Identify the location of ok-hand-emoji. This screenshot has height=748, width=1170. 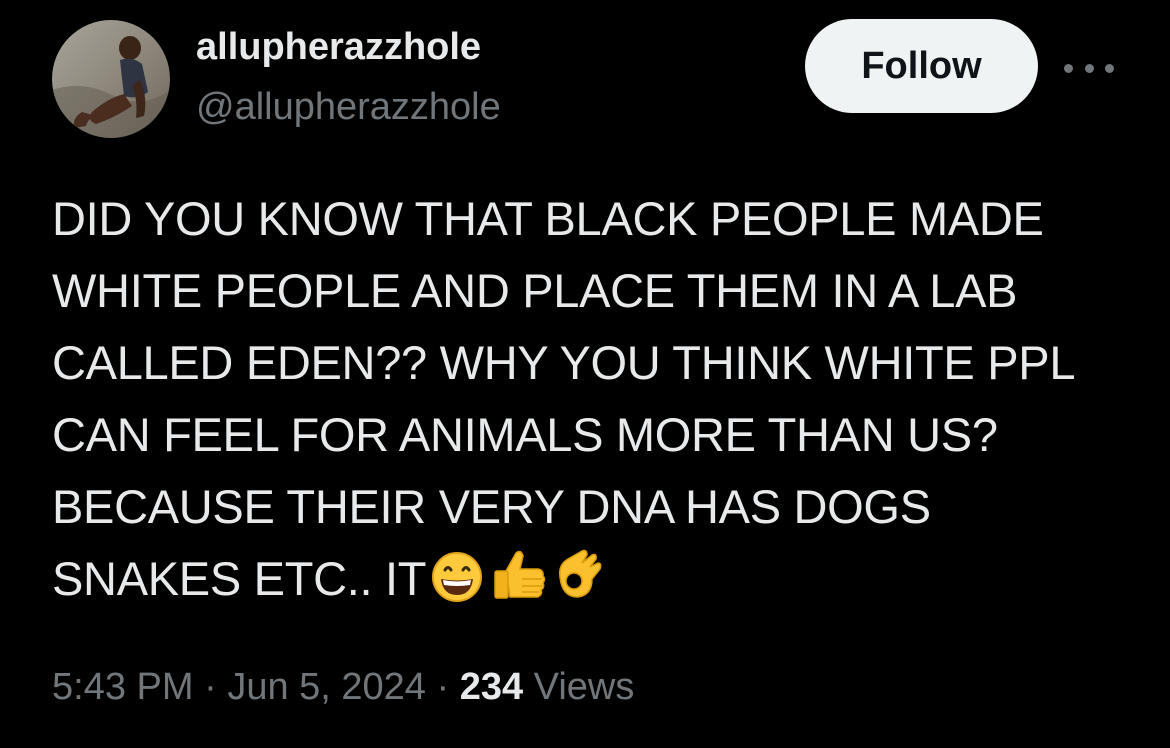
(579, 585).